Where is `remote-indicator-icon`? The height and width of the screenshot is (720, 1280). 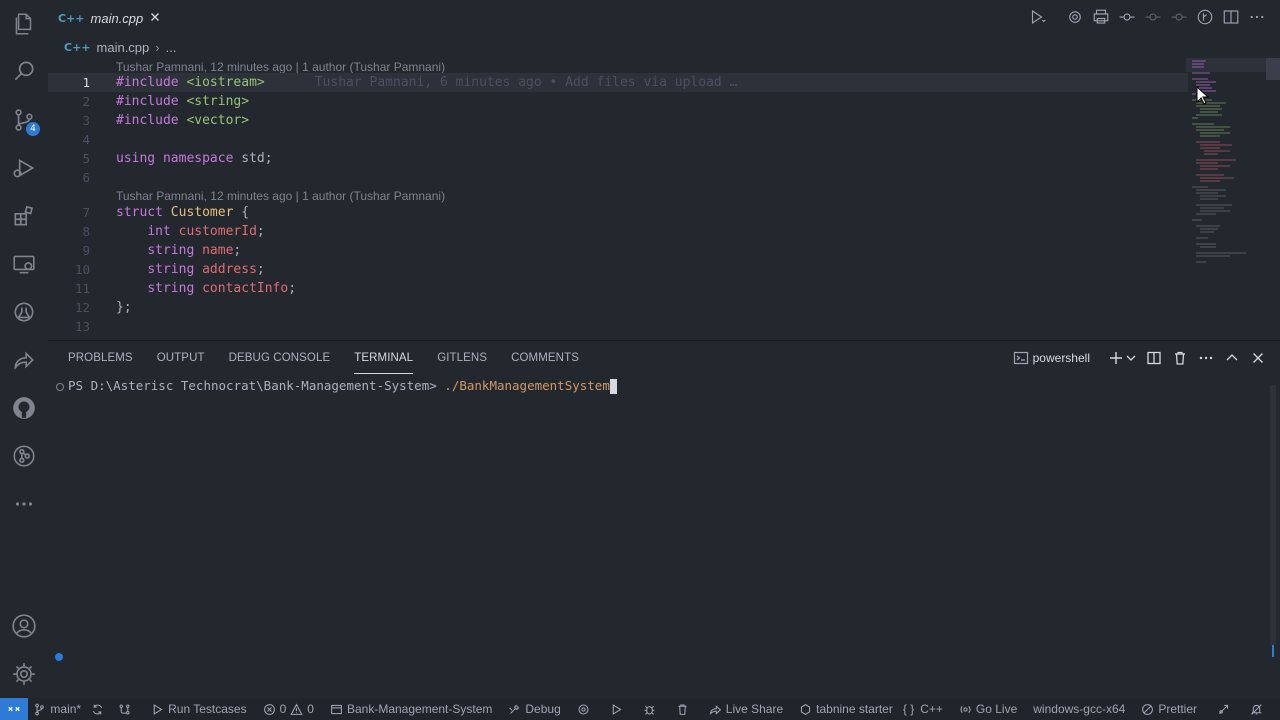 remote-indicator-icon is located at coordinates (14, 709).